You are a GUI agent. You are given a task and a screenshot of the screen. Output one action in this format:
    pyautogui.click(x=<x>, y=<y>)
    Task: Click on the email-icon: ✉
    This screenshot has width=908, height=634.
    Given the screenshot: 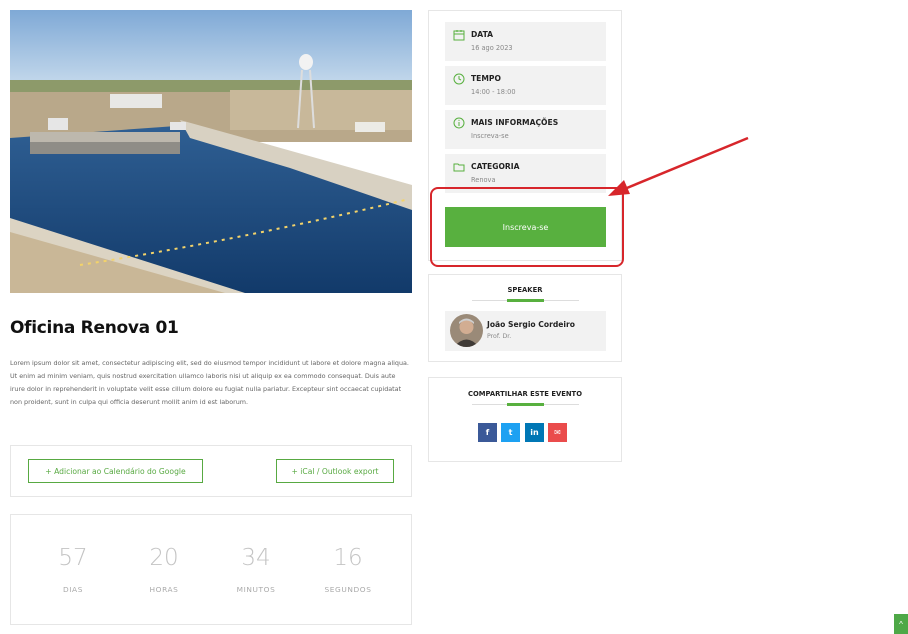 What is the action you would take?
    pyautogui.click(x=557, y=432)
    